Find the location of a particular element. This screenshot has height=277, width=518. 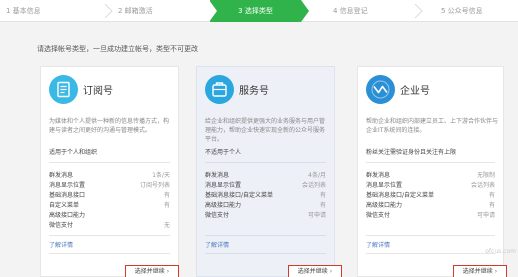

feature-value: 1条/天 is located at coordinates (161, 175).